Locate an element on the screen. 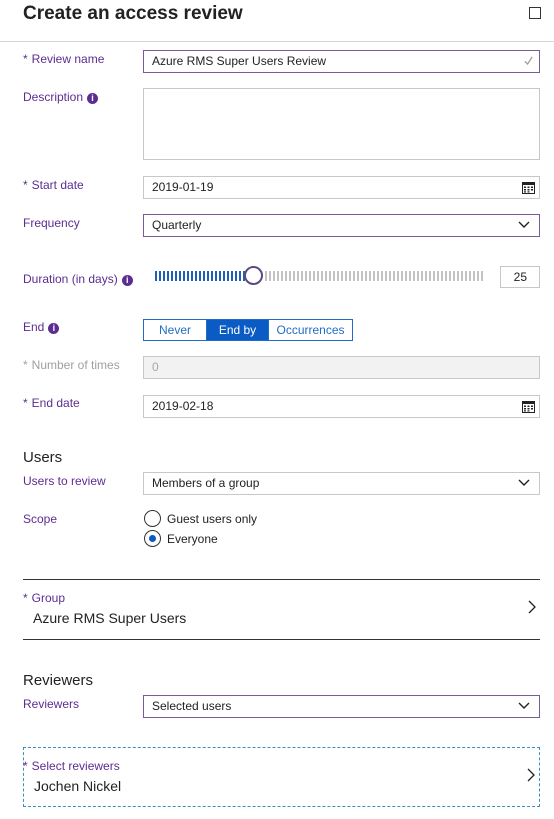 The height and width of the screenshot is (819, 554). duration-input: 25 is located at coordinates (520, 277).